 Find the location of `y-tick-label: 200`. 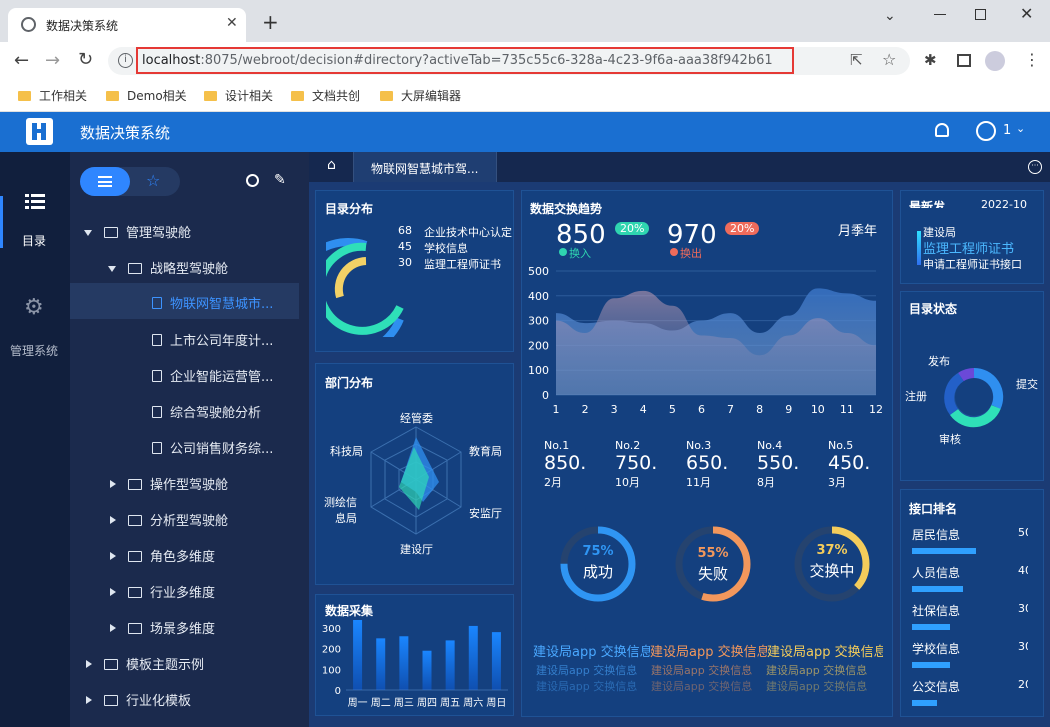

y-tick-label: 200 is located at coordinates (331, 650).